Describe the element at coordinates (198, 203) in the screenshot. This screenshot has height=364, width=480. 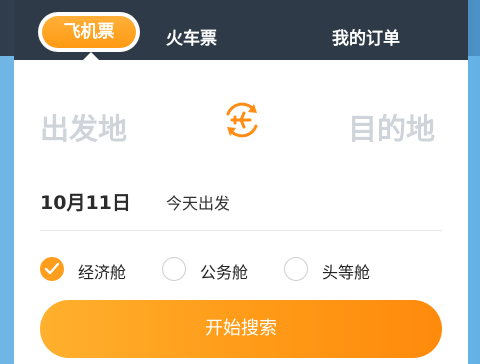
I see `departure-date-note: 今天出发` at that location.